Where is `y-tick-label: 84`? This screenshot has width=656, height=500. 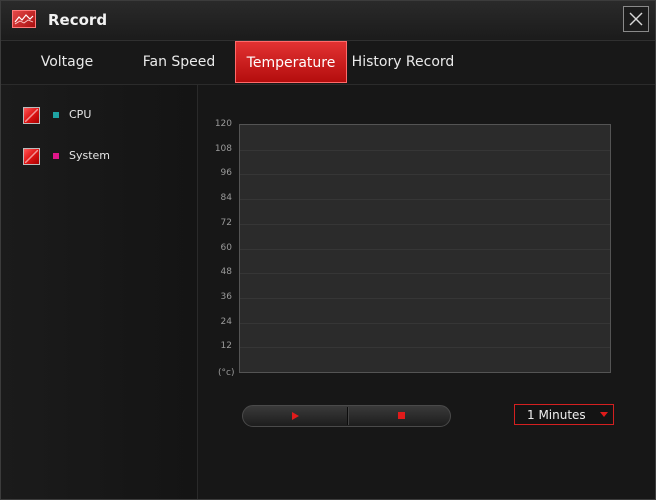 y-tick-label: 84 is located at coordinates (226, 198).